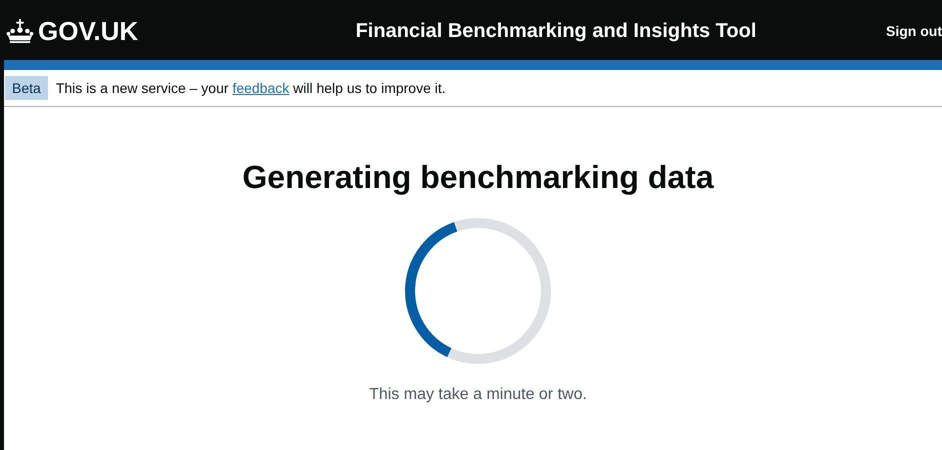  Describe the element at coordinates (556, 31) in the screenshot. I see `service-name-link: Financial Benchmarking and Insights Tool` at that location.